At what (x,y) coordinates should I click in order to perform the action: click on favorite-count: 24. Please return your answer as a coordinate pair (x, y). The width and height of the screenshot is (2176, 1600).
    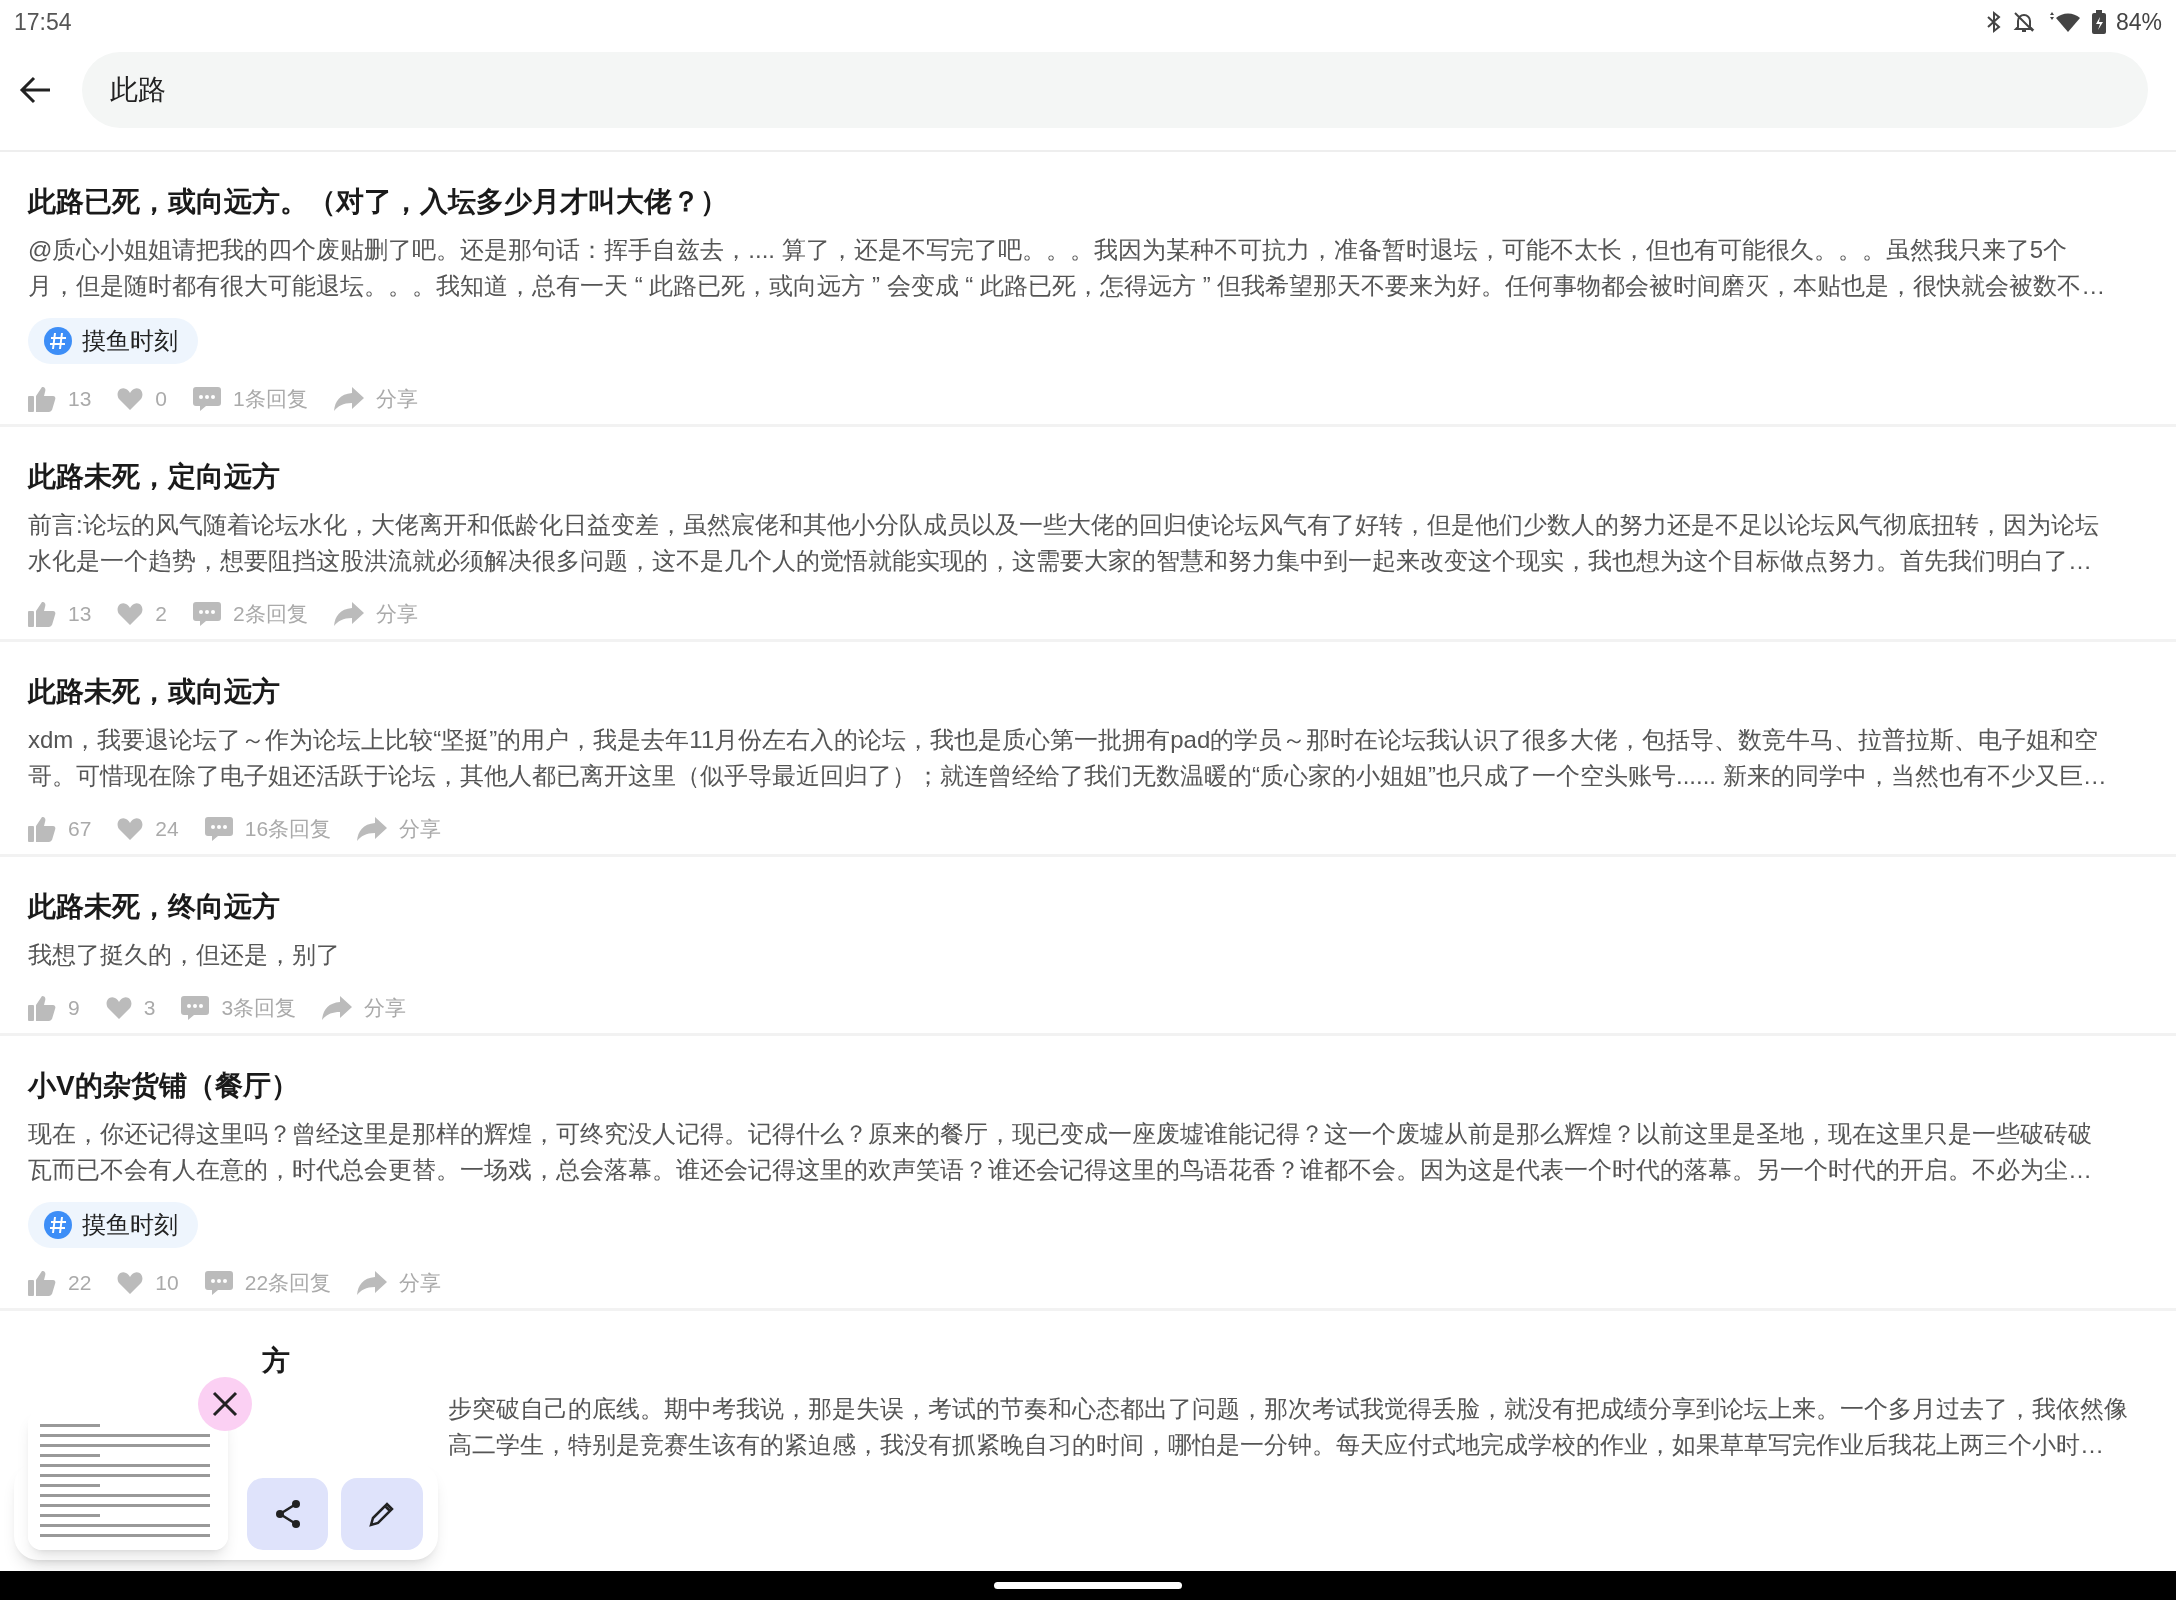
    Looking at the image, I should click on (167, 829).